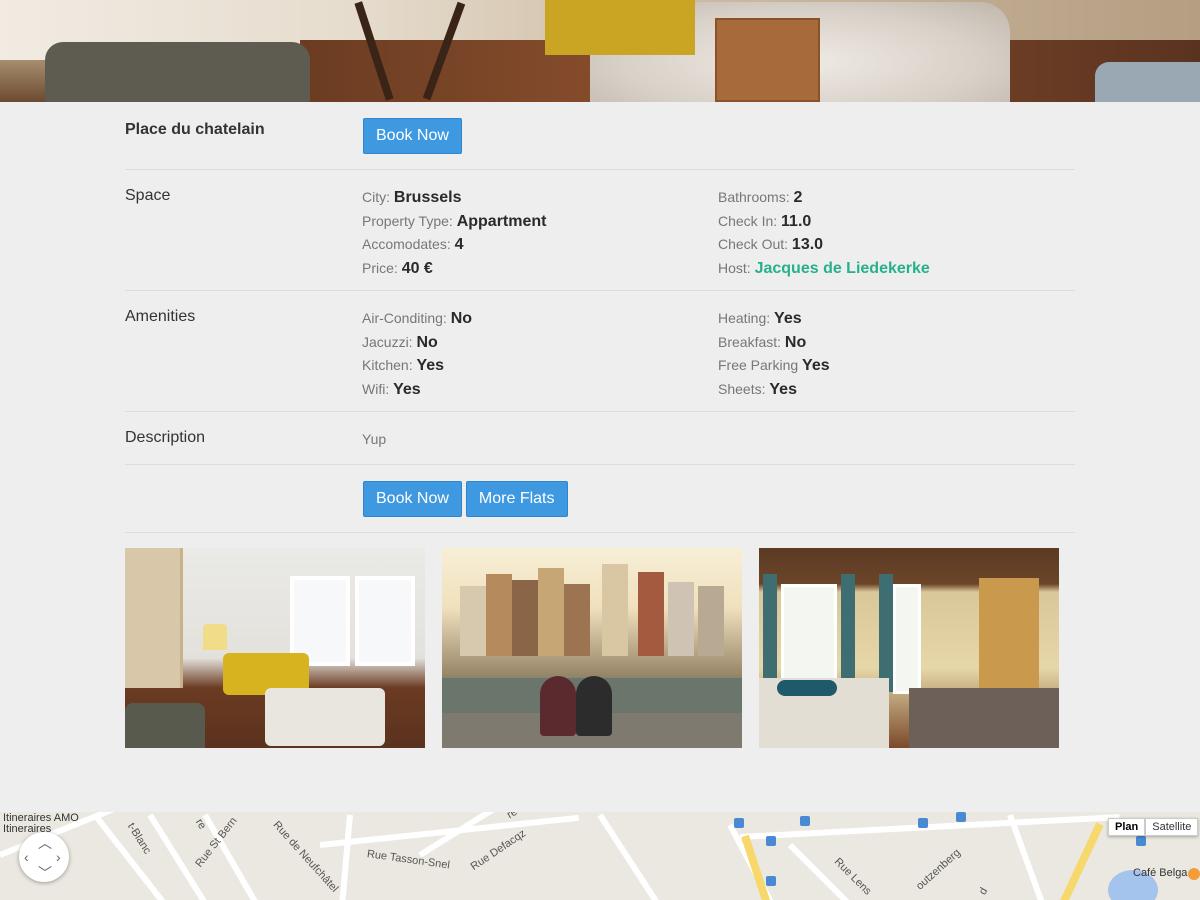 The image size is (1200, 900). What do you see at coordinates (374, 439) in the screenshot?
I see `description-value: Yup` at bounding box center [374, 439].